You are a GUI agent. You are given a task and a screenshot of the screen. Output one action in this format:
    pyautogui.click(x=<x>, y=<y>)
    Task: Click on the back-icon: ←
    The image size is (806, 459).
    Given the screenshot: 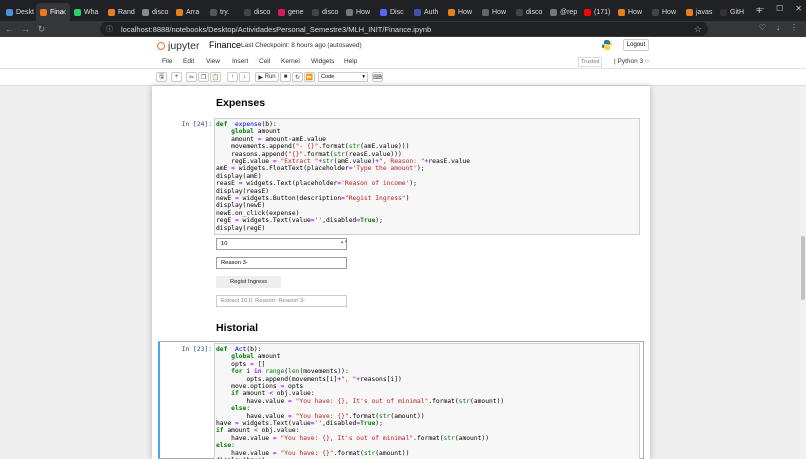 What is the action you would take?
    pyautogui.click(x=9, y=29)
    